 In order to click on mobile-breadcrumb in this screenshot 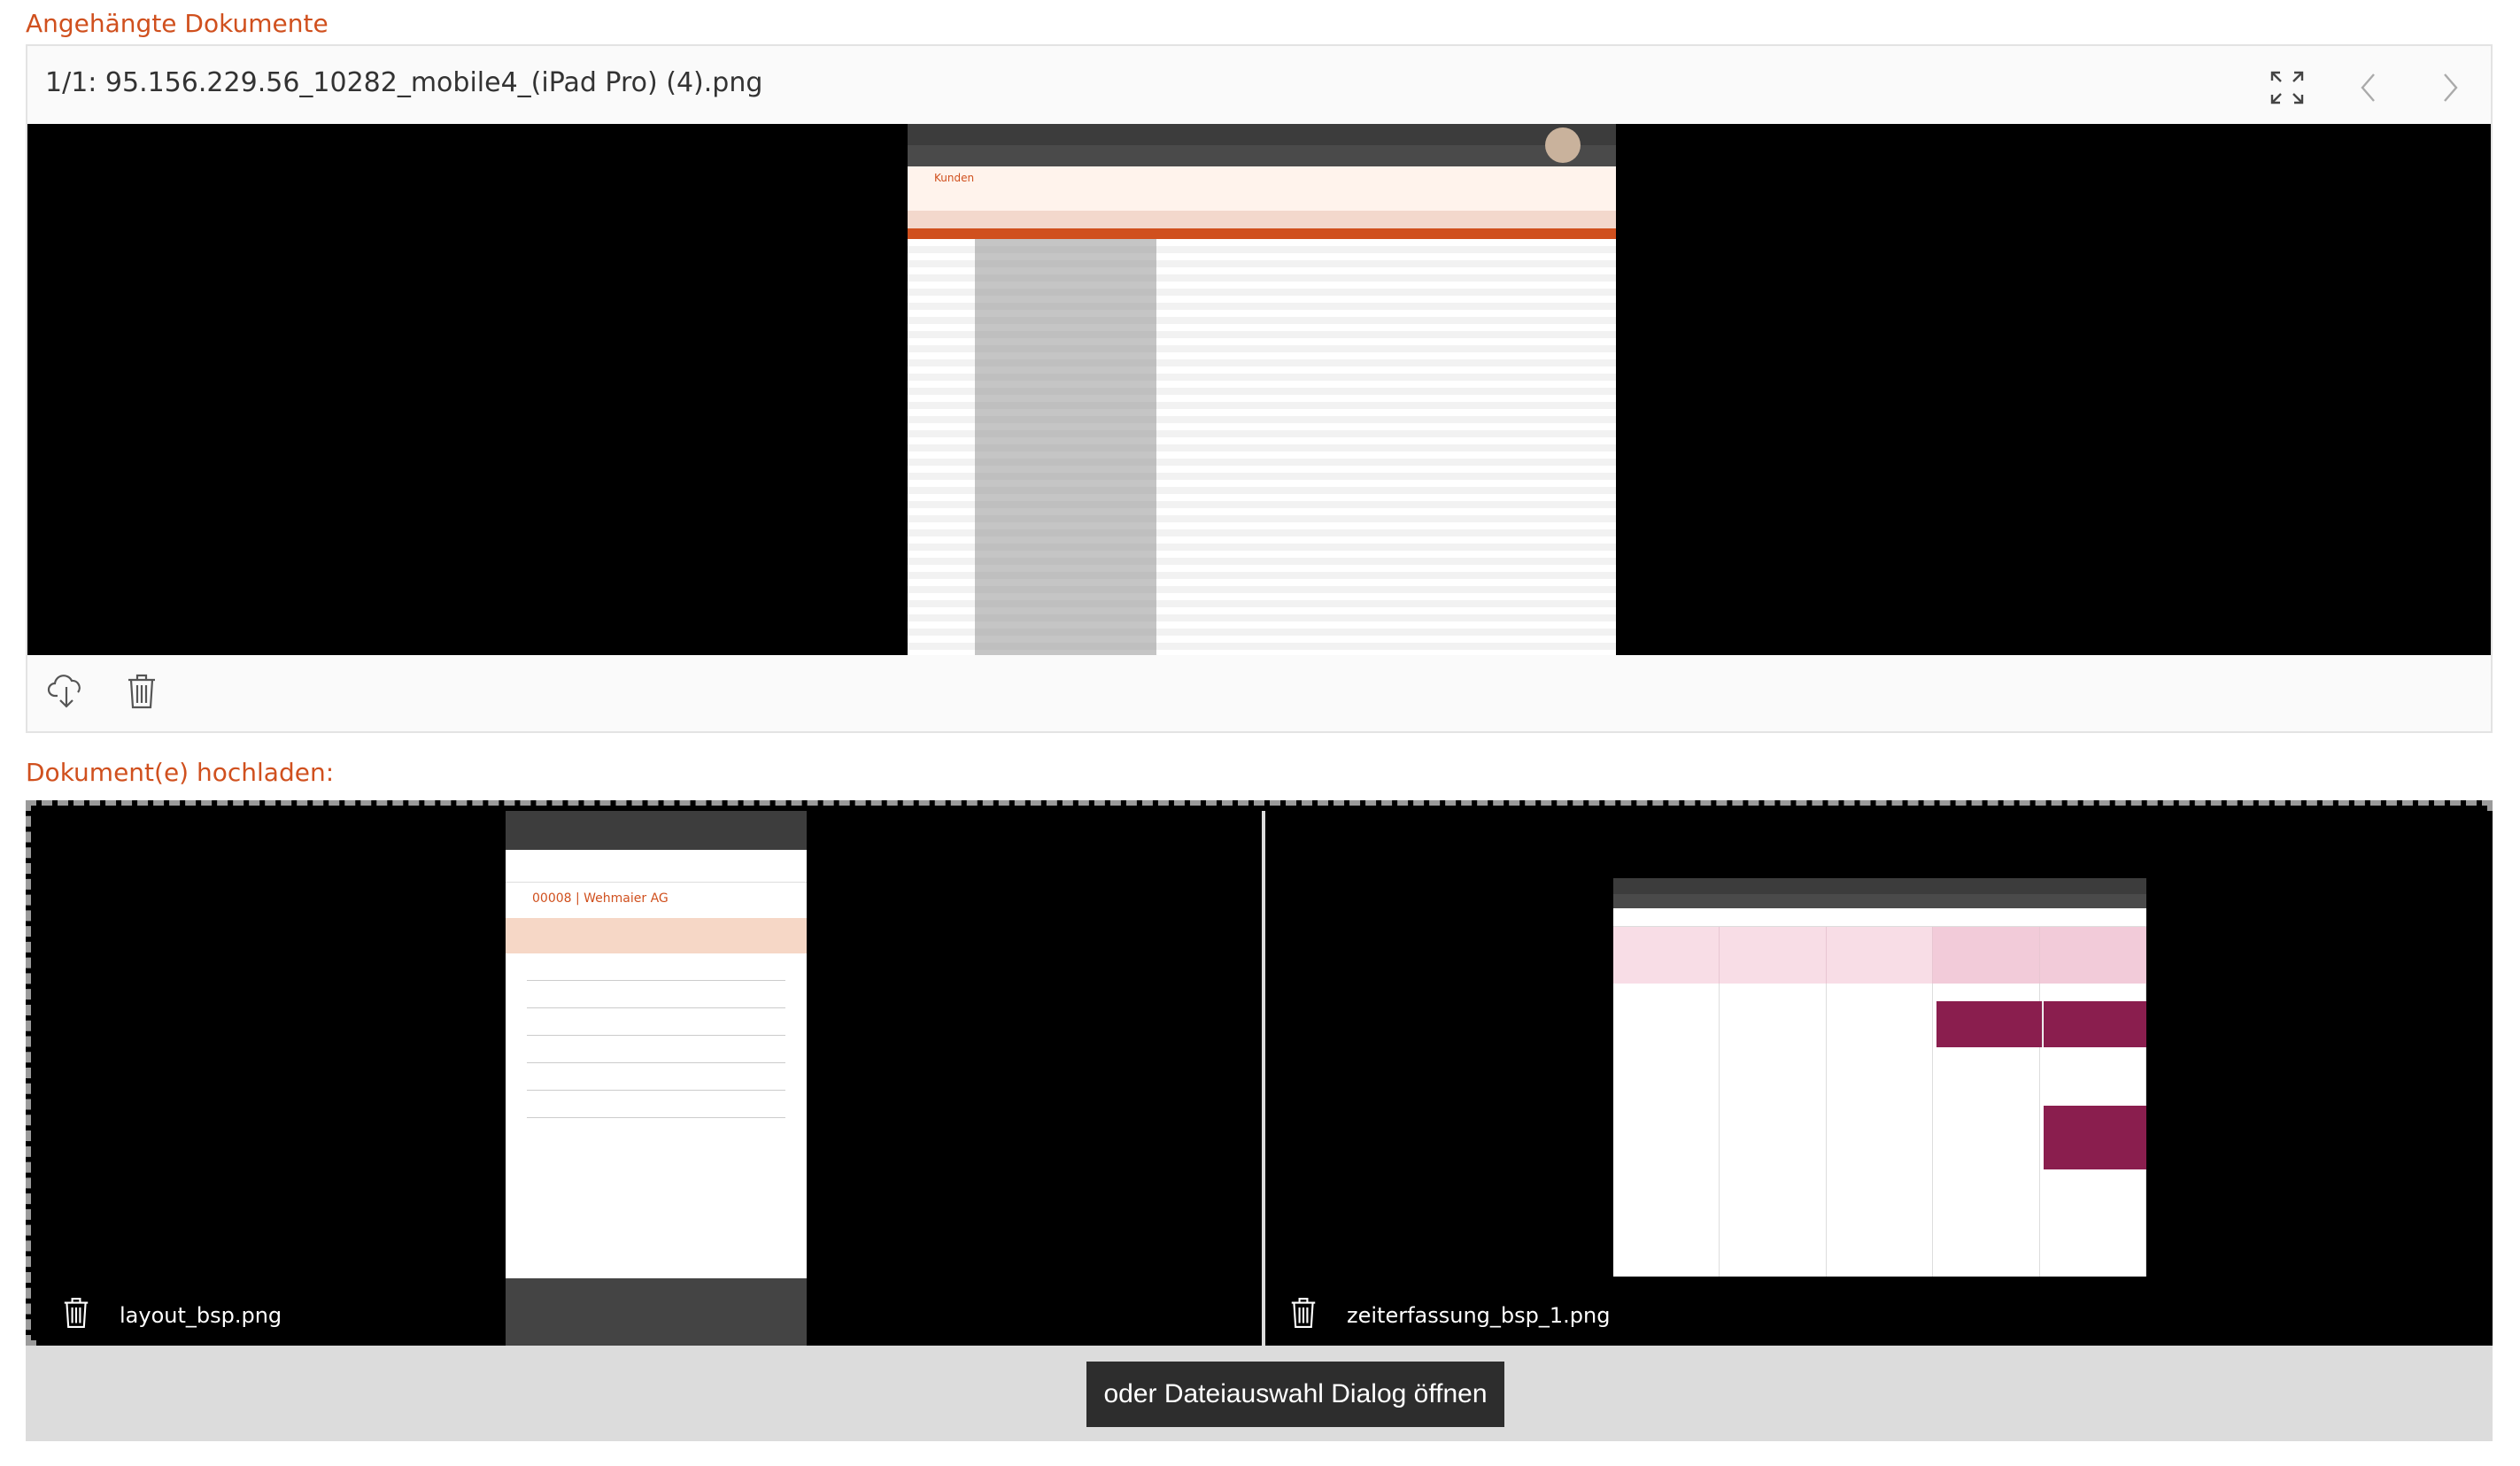, I will do `click(656, 866)`.